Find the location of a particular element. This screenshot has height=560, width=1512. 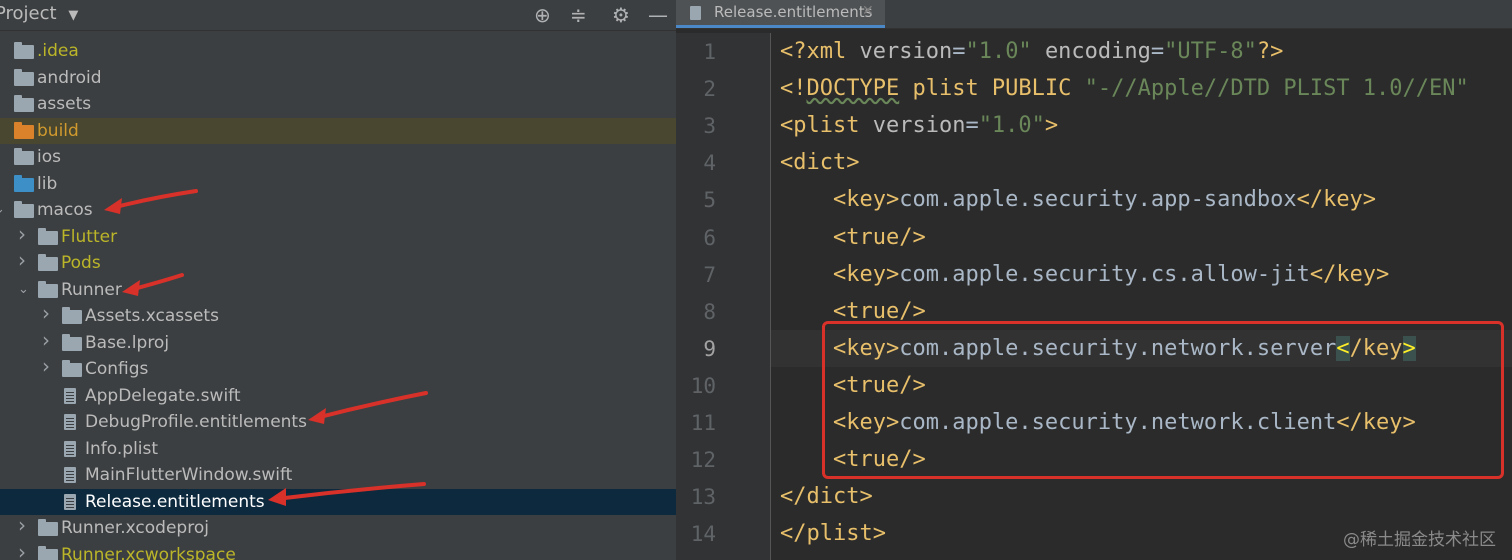

tree-item-flutter: › Flutter is located at coordinates (338, 237).